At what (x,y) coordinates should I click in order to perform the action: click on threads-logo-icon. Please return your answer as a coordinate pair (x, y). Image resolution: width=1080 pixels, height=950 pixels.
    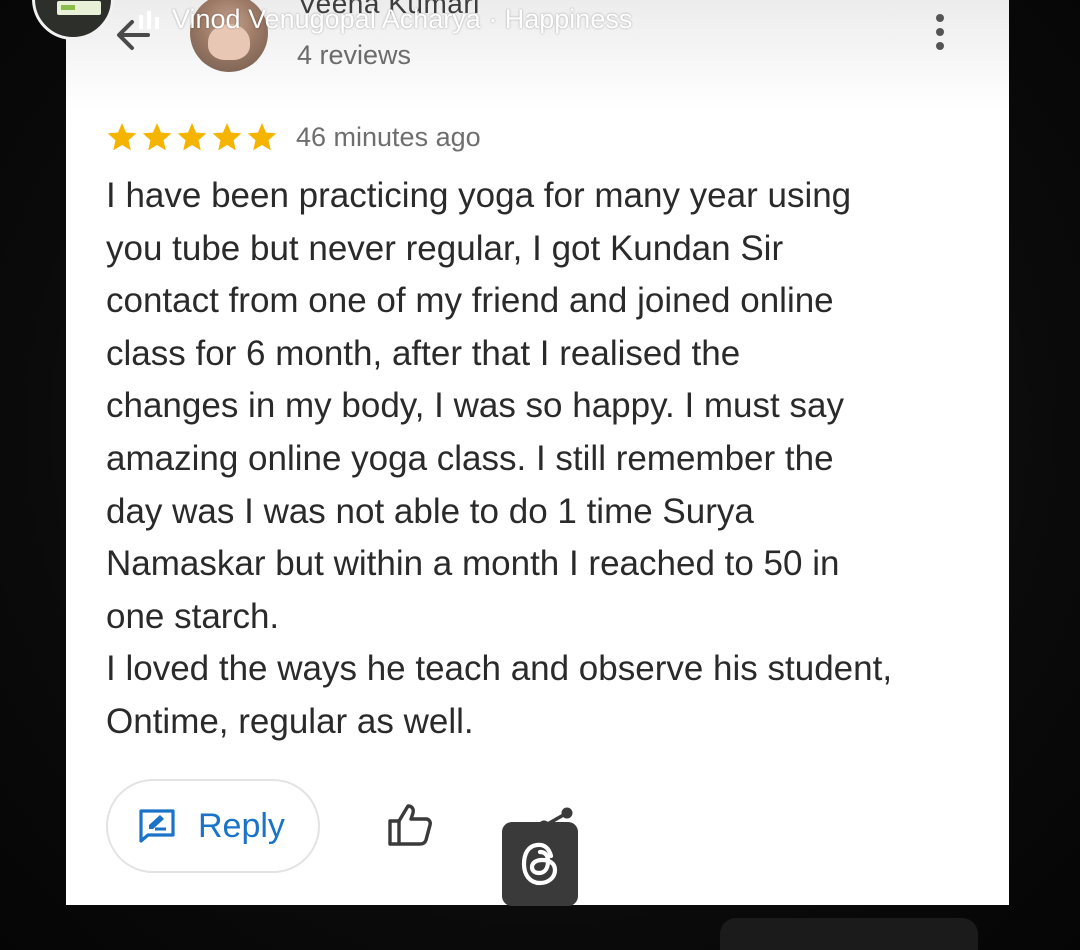
    Looking at the image, I should click on (540, 864).